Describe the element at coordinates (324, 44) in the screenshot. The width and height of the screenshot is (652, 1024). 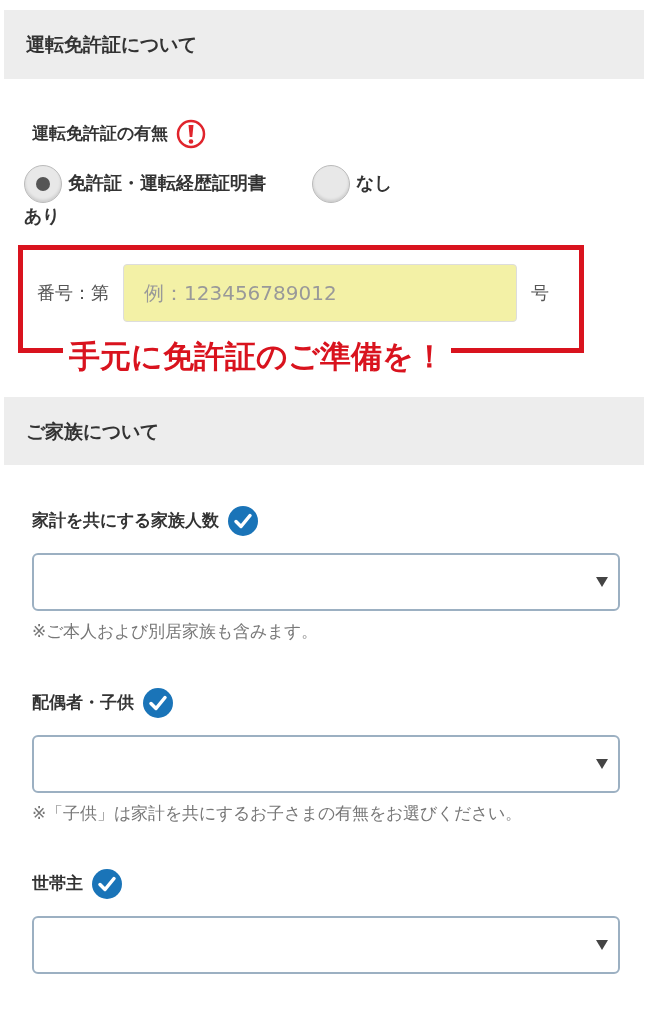
I see `section-header: 運転免許証について` at that location.